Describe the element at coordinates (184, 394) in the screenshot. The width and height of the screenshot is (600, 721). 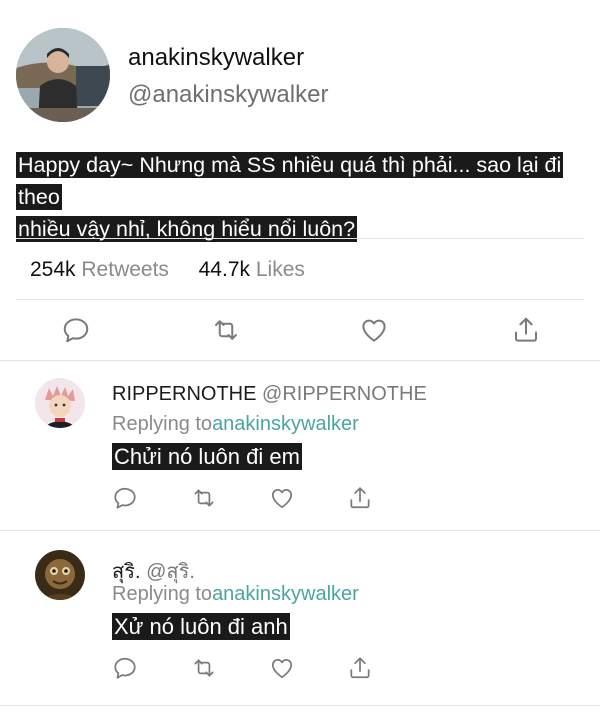
I see `reply-name: RIPPERNOTHE` at that location.